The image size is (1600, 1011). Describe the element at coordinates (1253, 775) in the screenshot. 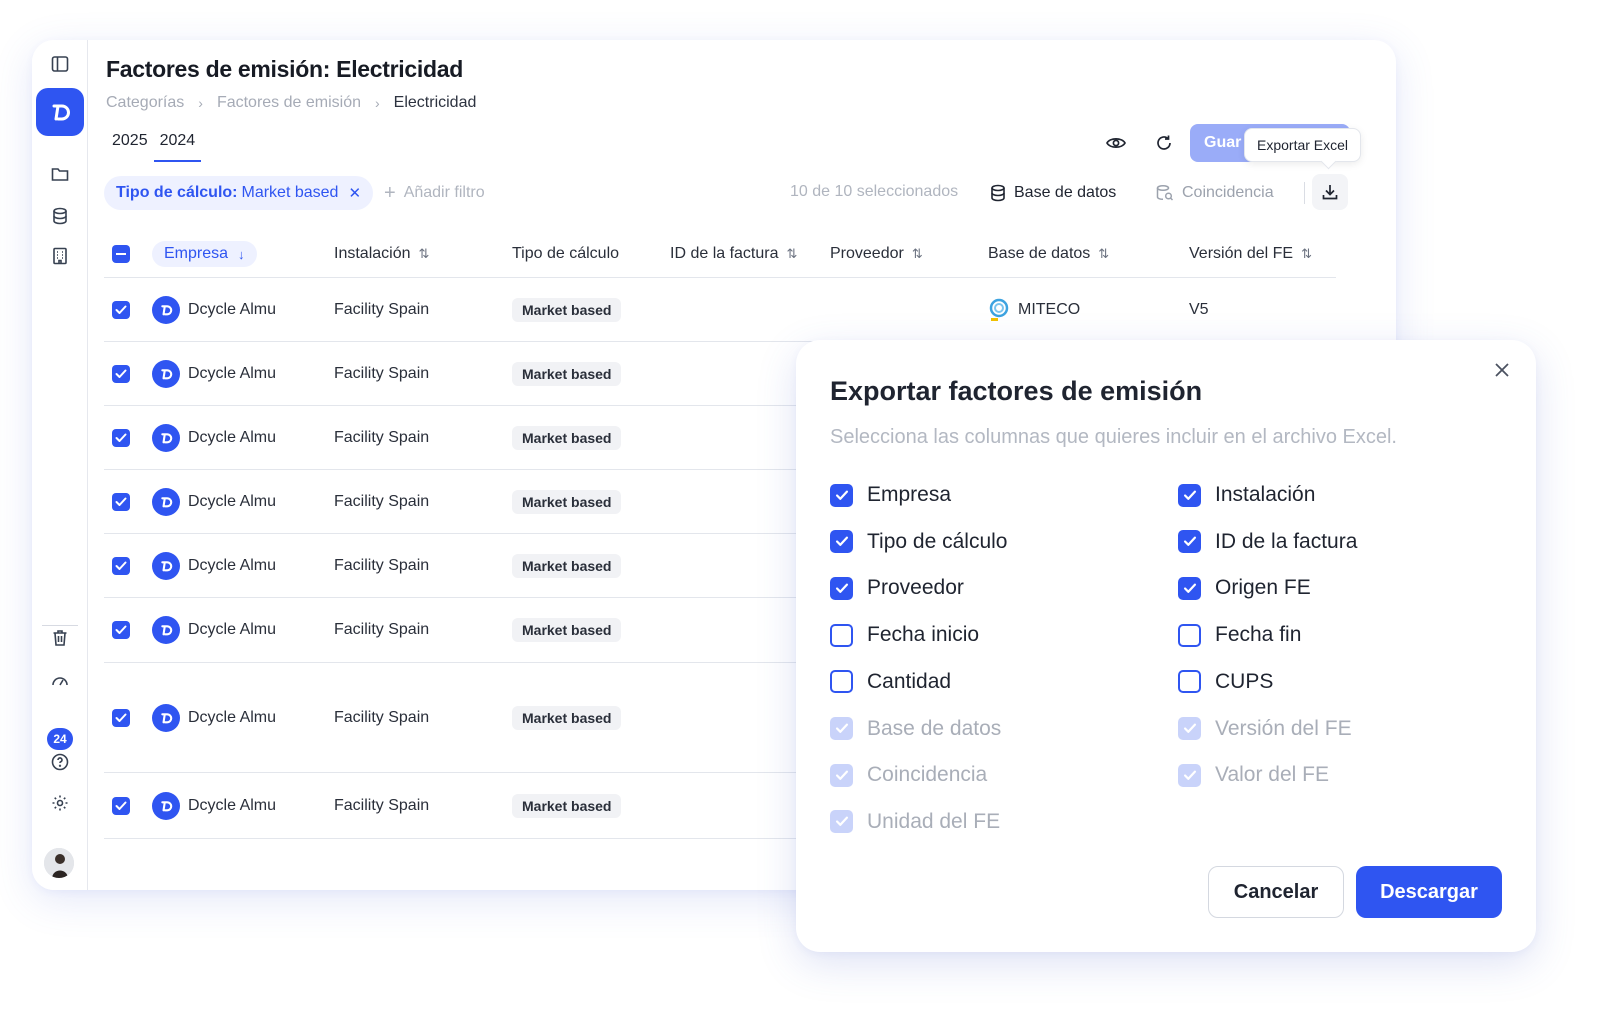

I see `export-option: Valor del FE` at that location.